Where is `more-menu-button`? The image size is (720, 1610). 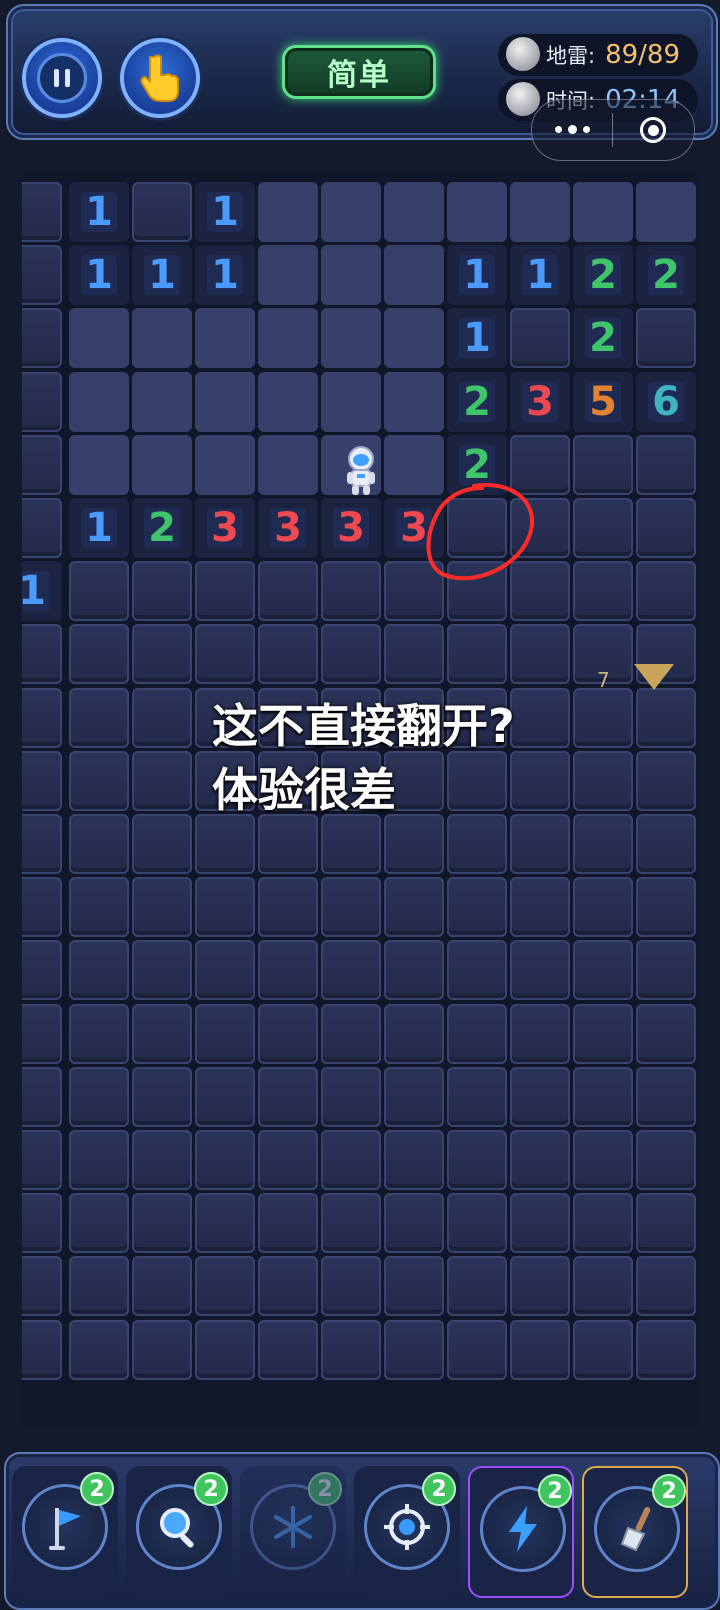 more-menu-button is located at coordinates (572, 129).